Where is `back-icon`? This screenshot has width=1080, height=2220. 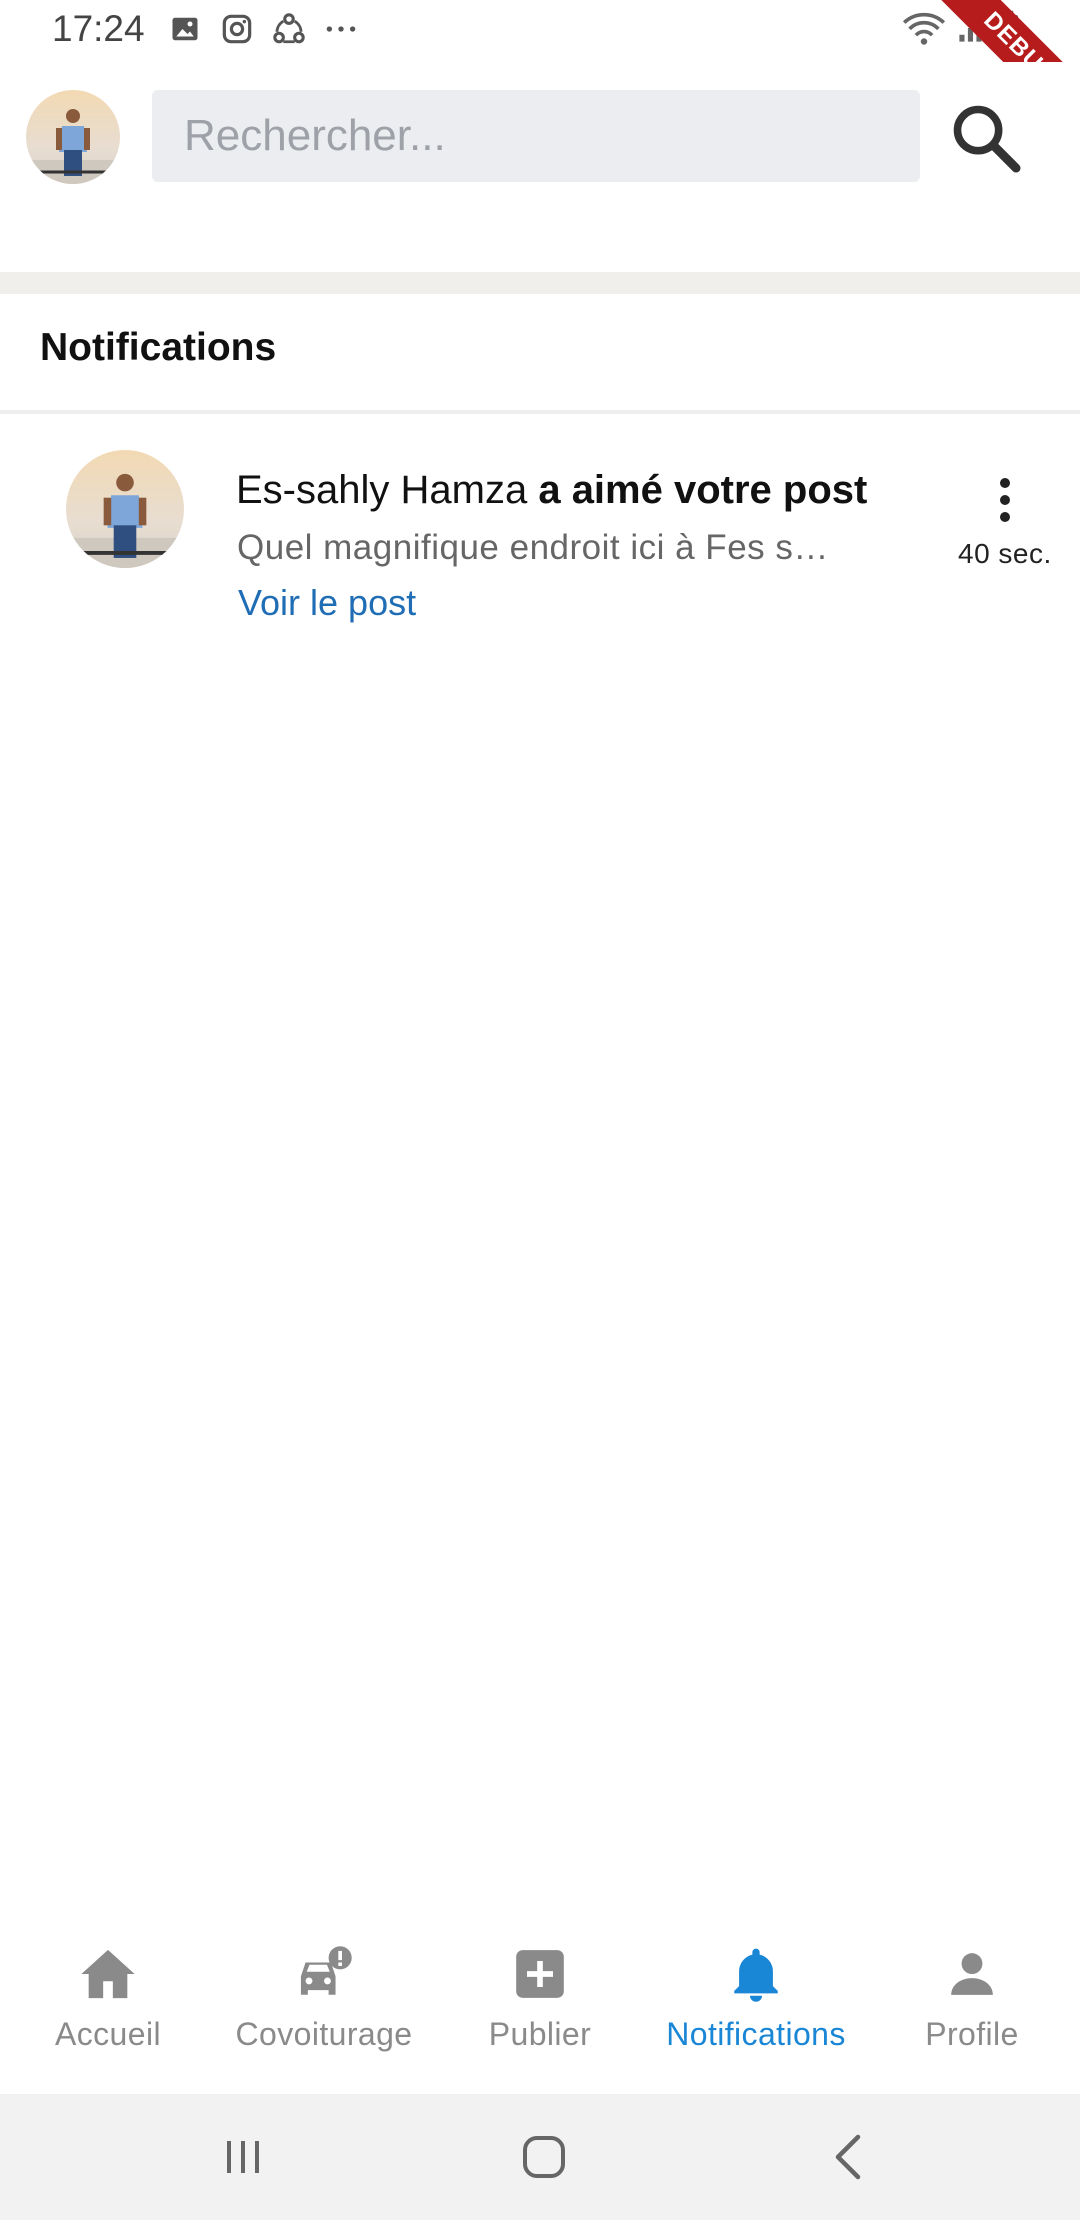 back-icon is located at coordinates (848, 2157).